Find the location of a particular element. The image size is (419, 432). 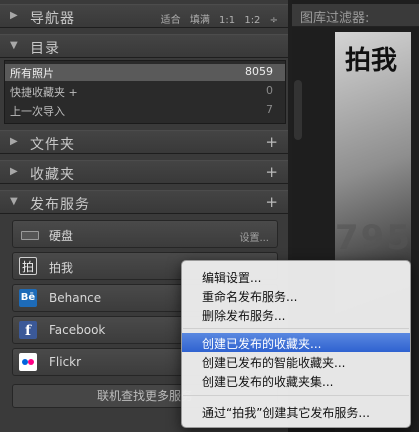

catalog-list: 所有照片 8059 快捷收藏夹 + 0 上一次导入 7 is located at coordinates (145, 92).